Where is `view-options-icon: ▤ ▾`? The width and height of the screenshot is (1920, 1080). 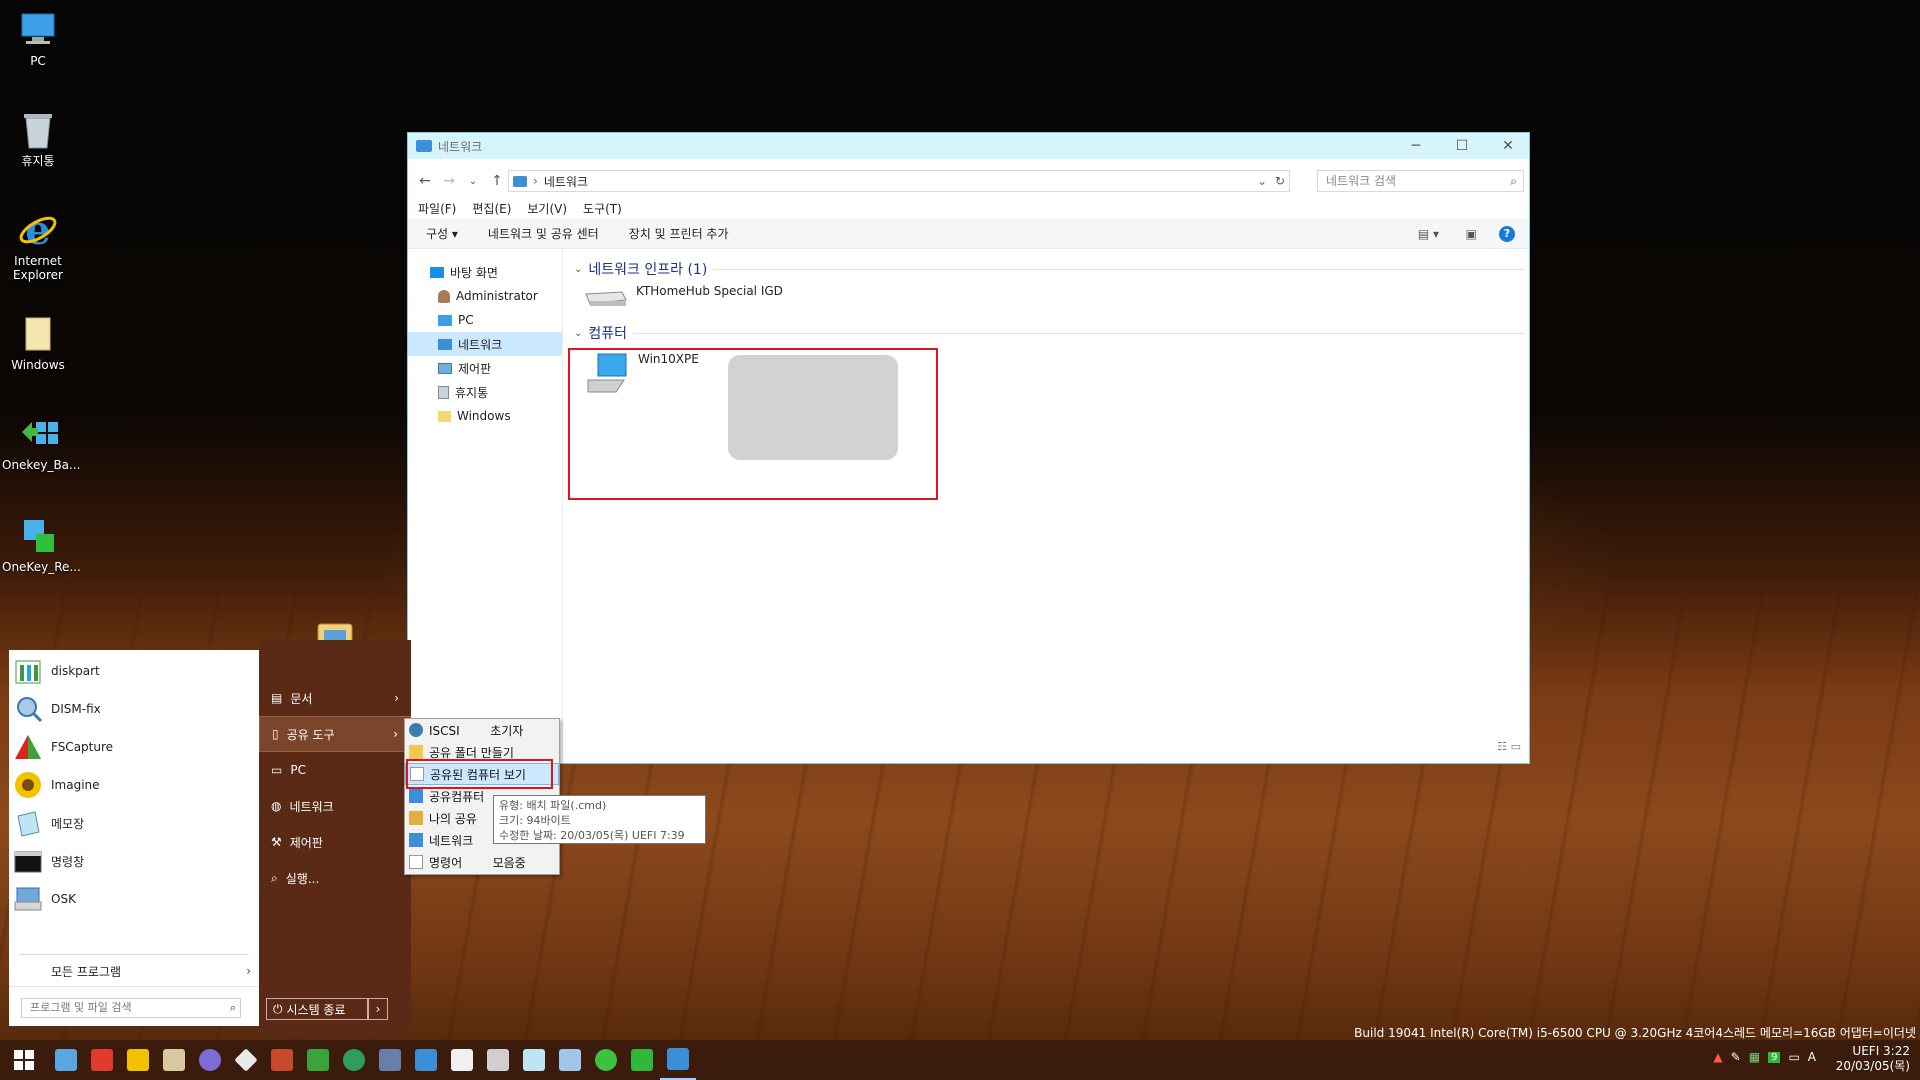
view-options-icon: ▤ ▾ is located at coordinates (1428, 234).